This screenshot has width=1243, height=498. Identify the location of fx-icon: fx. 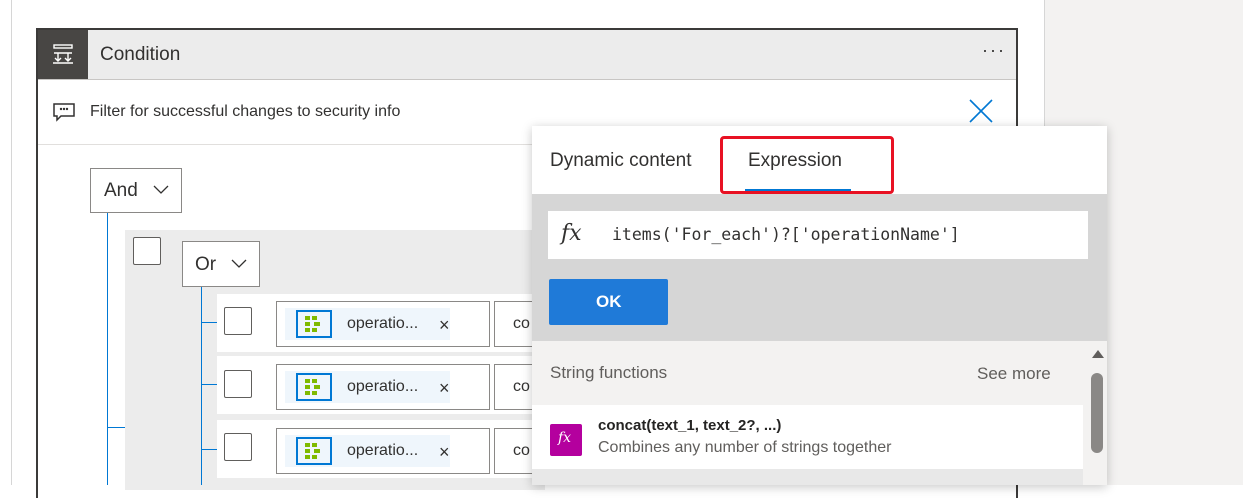
(571, 233).